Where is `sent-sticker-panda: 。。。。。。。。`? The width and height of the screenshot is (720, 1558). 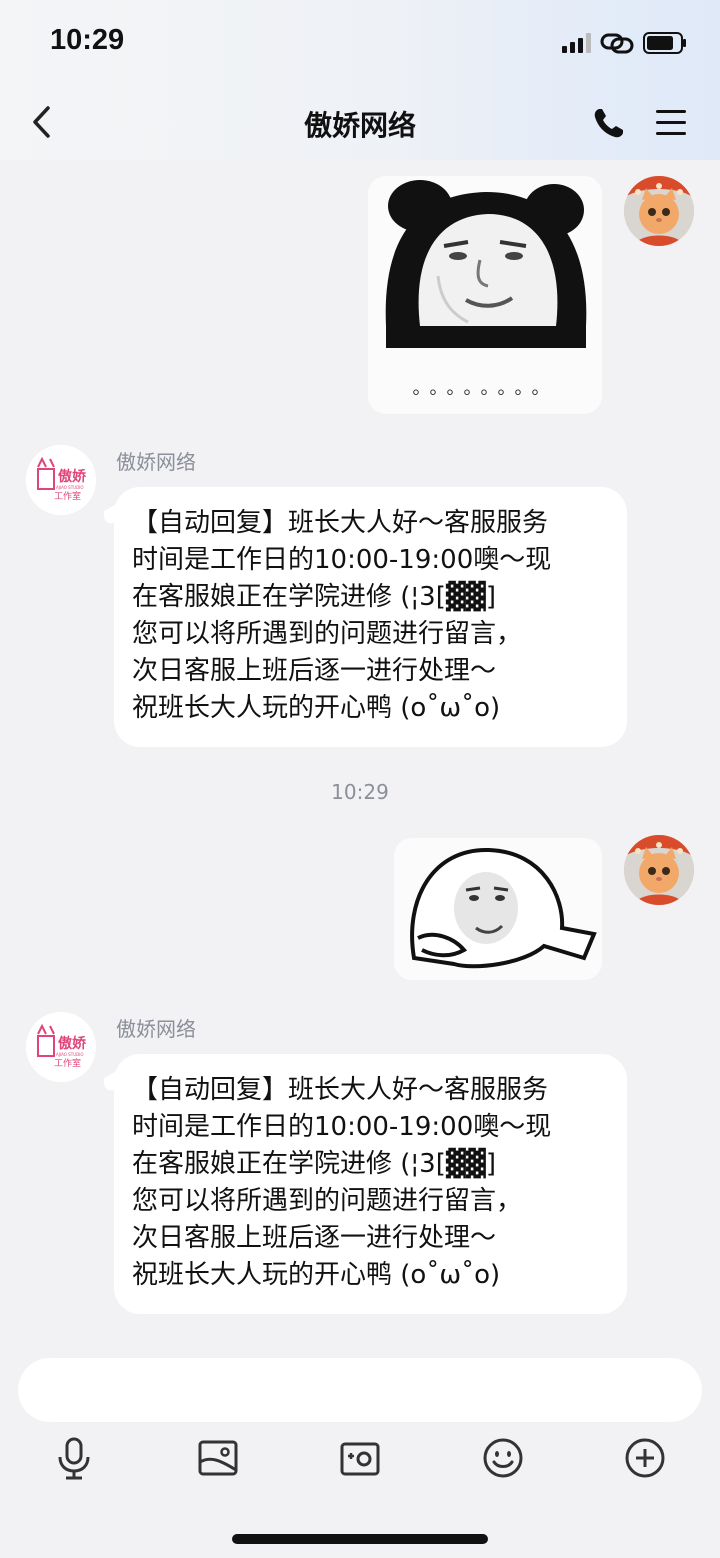
sent-sticker-panda: 。。。。。。。。 is located at coordinates (485, 295).